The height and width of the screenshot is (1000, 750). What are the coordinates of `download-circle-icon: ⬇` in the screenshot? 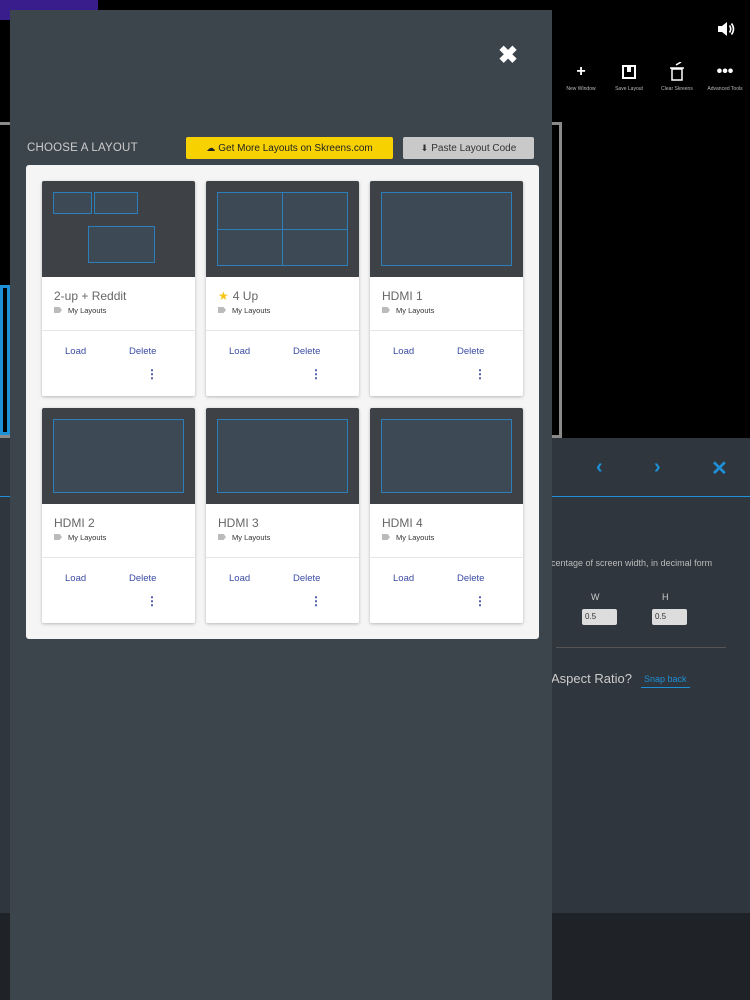 It's located at (424, 148).